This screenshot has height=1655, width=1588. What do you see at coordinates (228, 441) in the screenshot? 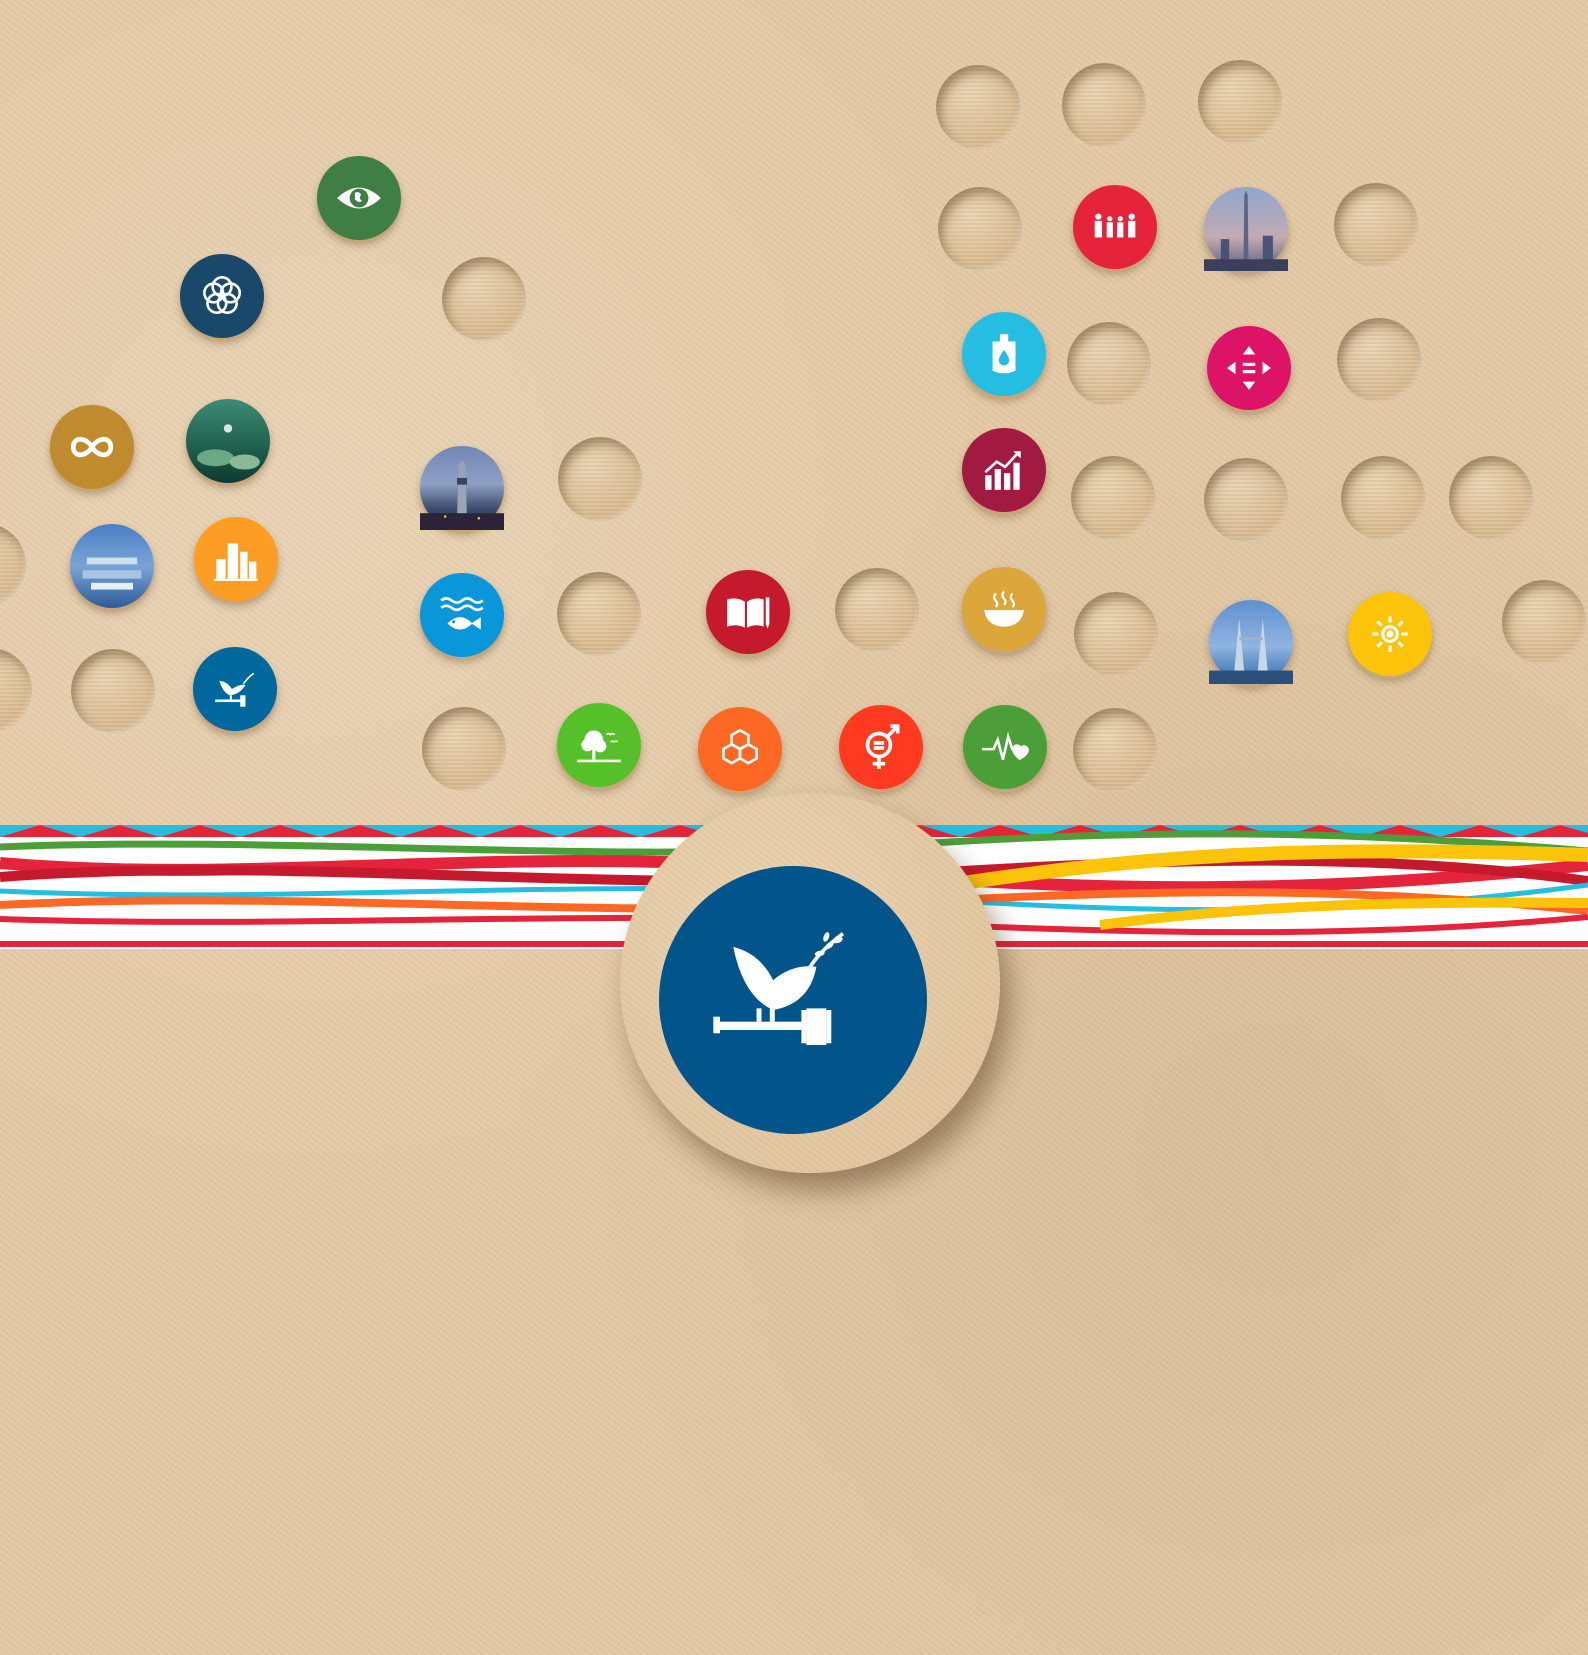
I see `coral-reef-photo` at bounding box center [228, 441].